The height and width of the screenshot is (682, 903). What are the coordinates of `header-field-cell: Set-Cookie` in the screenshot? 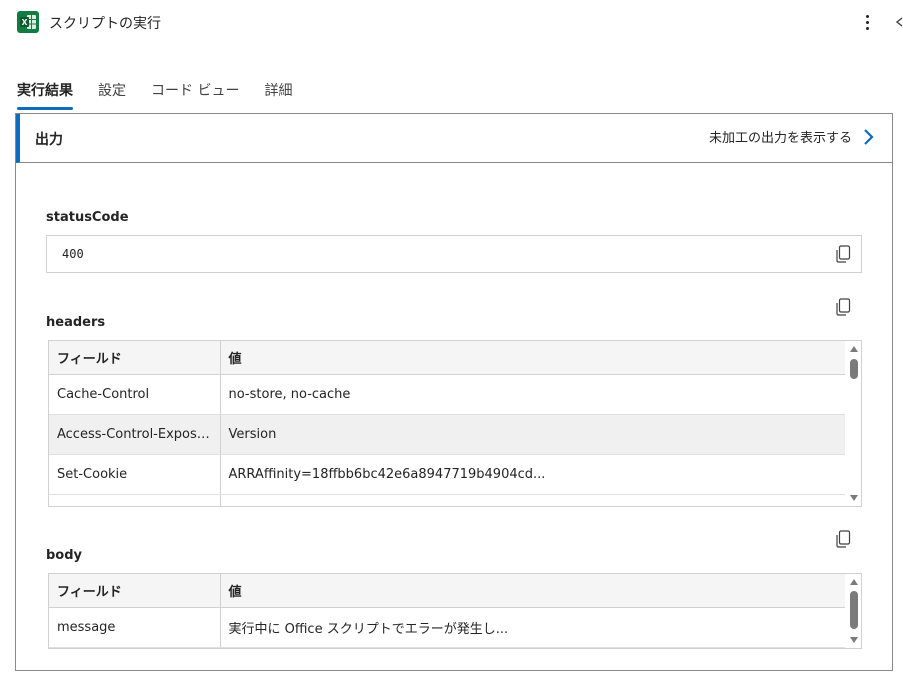 It's located at (135, 474).